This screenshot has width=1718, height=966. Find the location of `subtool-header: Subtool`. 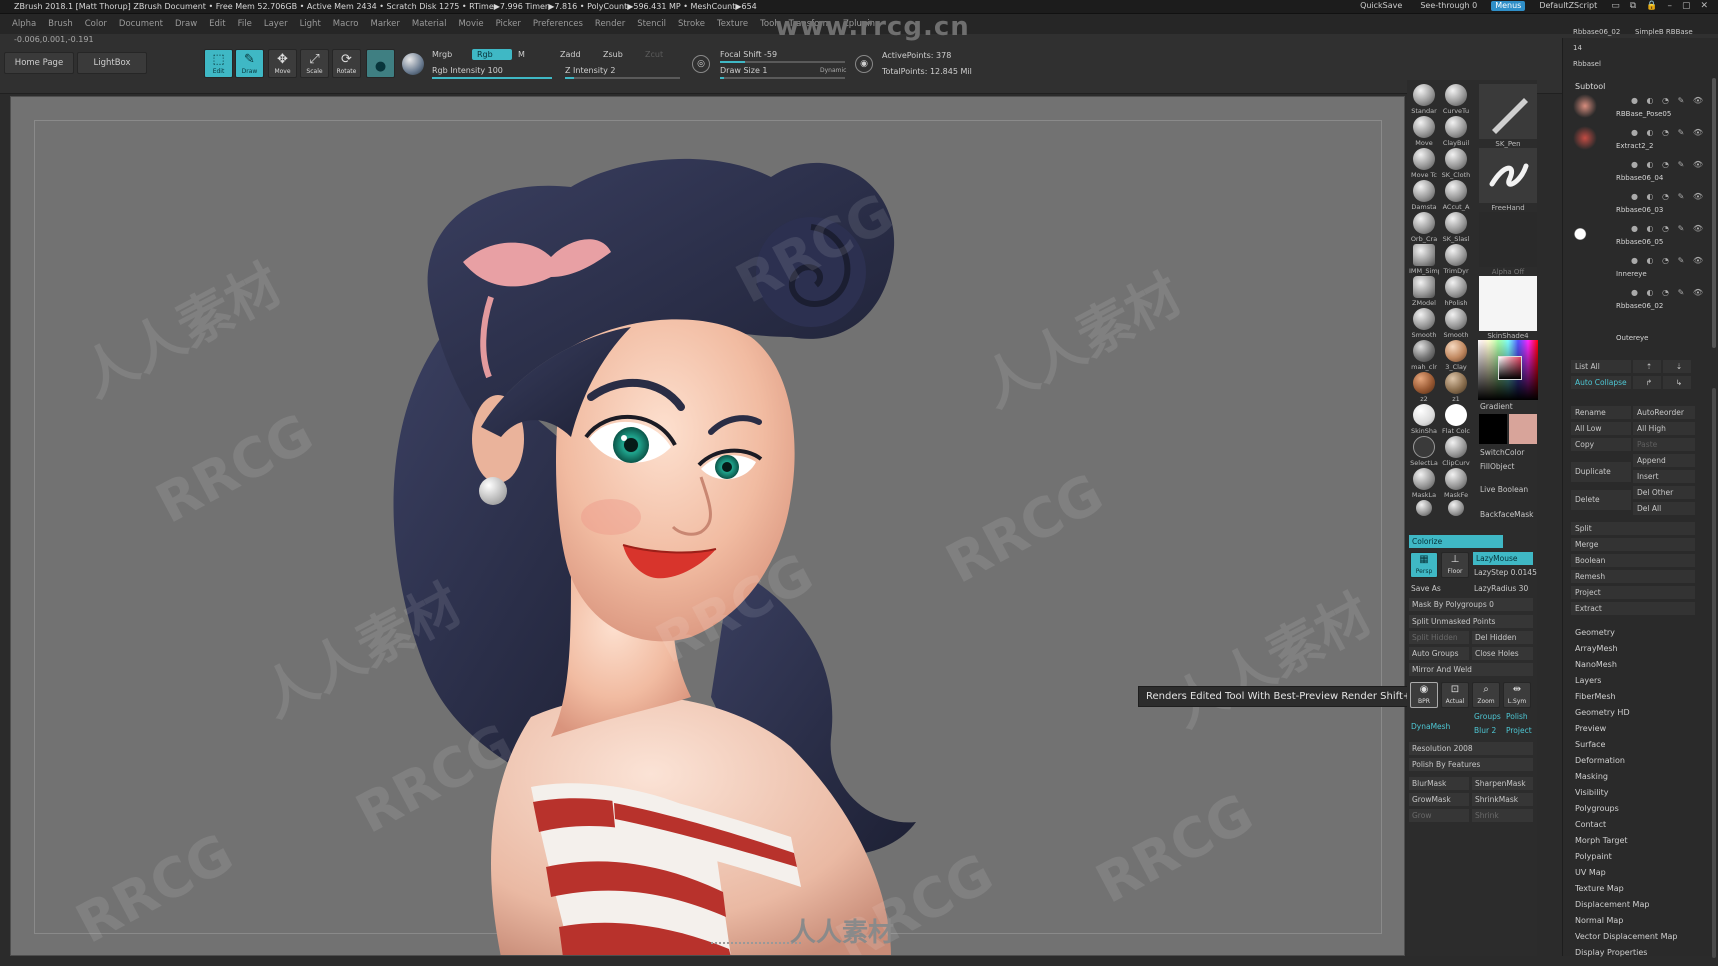

subtool-header: Subtool is located at coordinates (1590, 86).